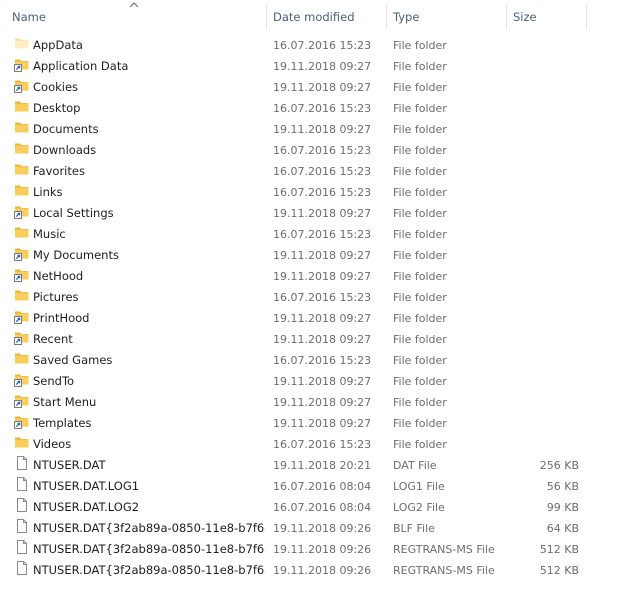 This screenshot has width=628, height=594. I want to click on column-header-name: Name, so click(29, 17).